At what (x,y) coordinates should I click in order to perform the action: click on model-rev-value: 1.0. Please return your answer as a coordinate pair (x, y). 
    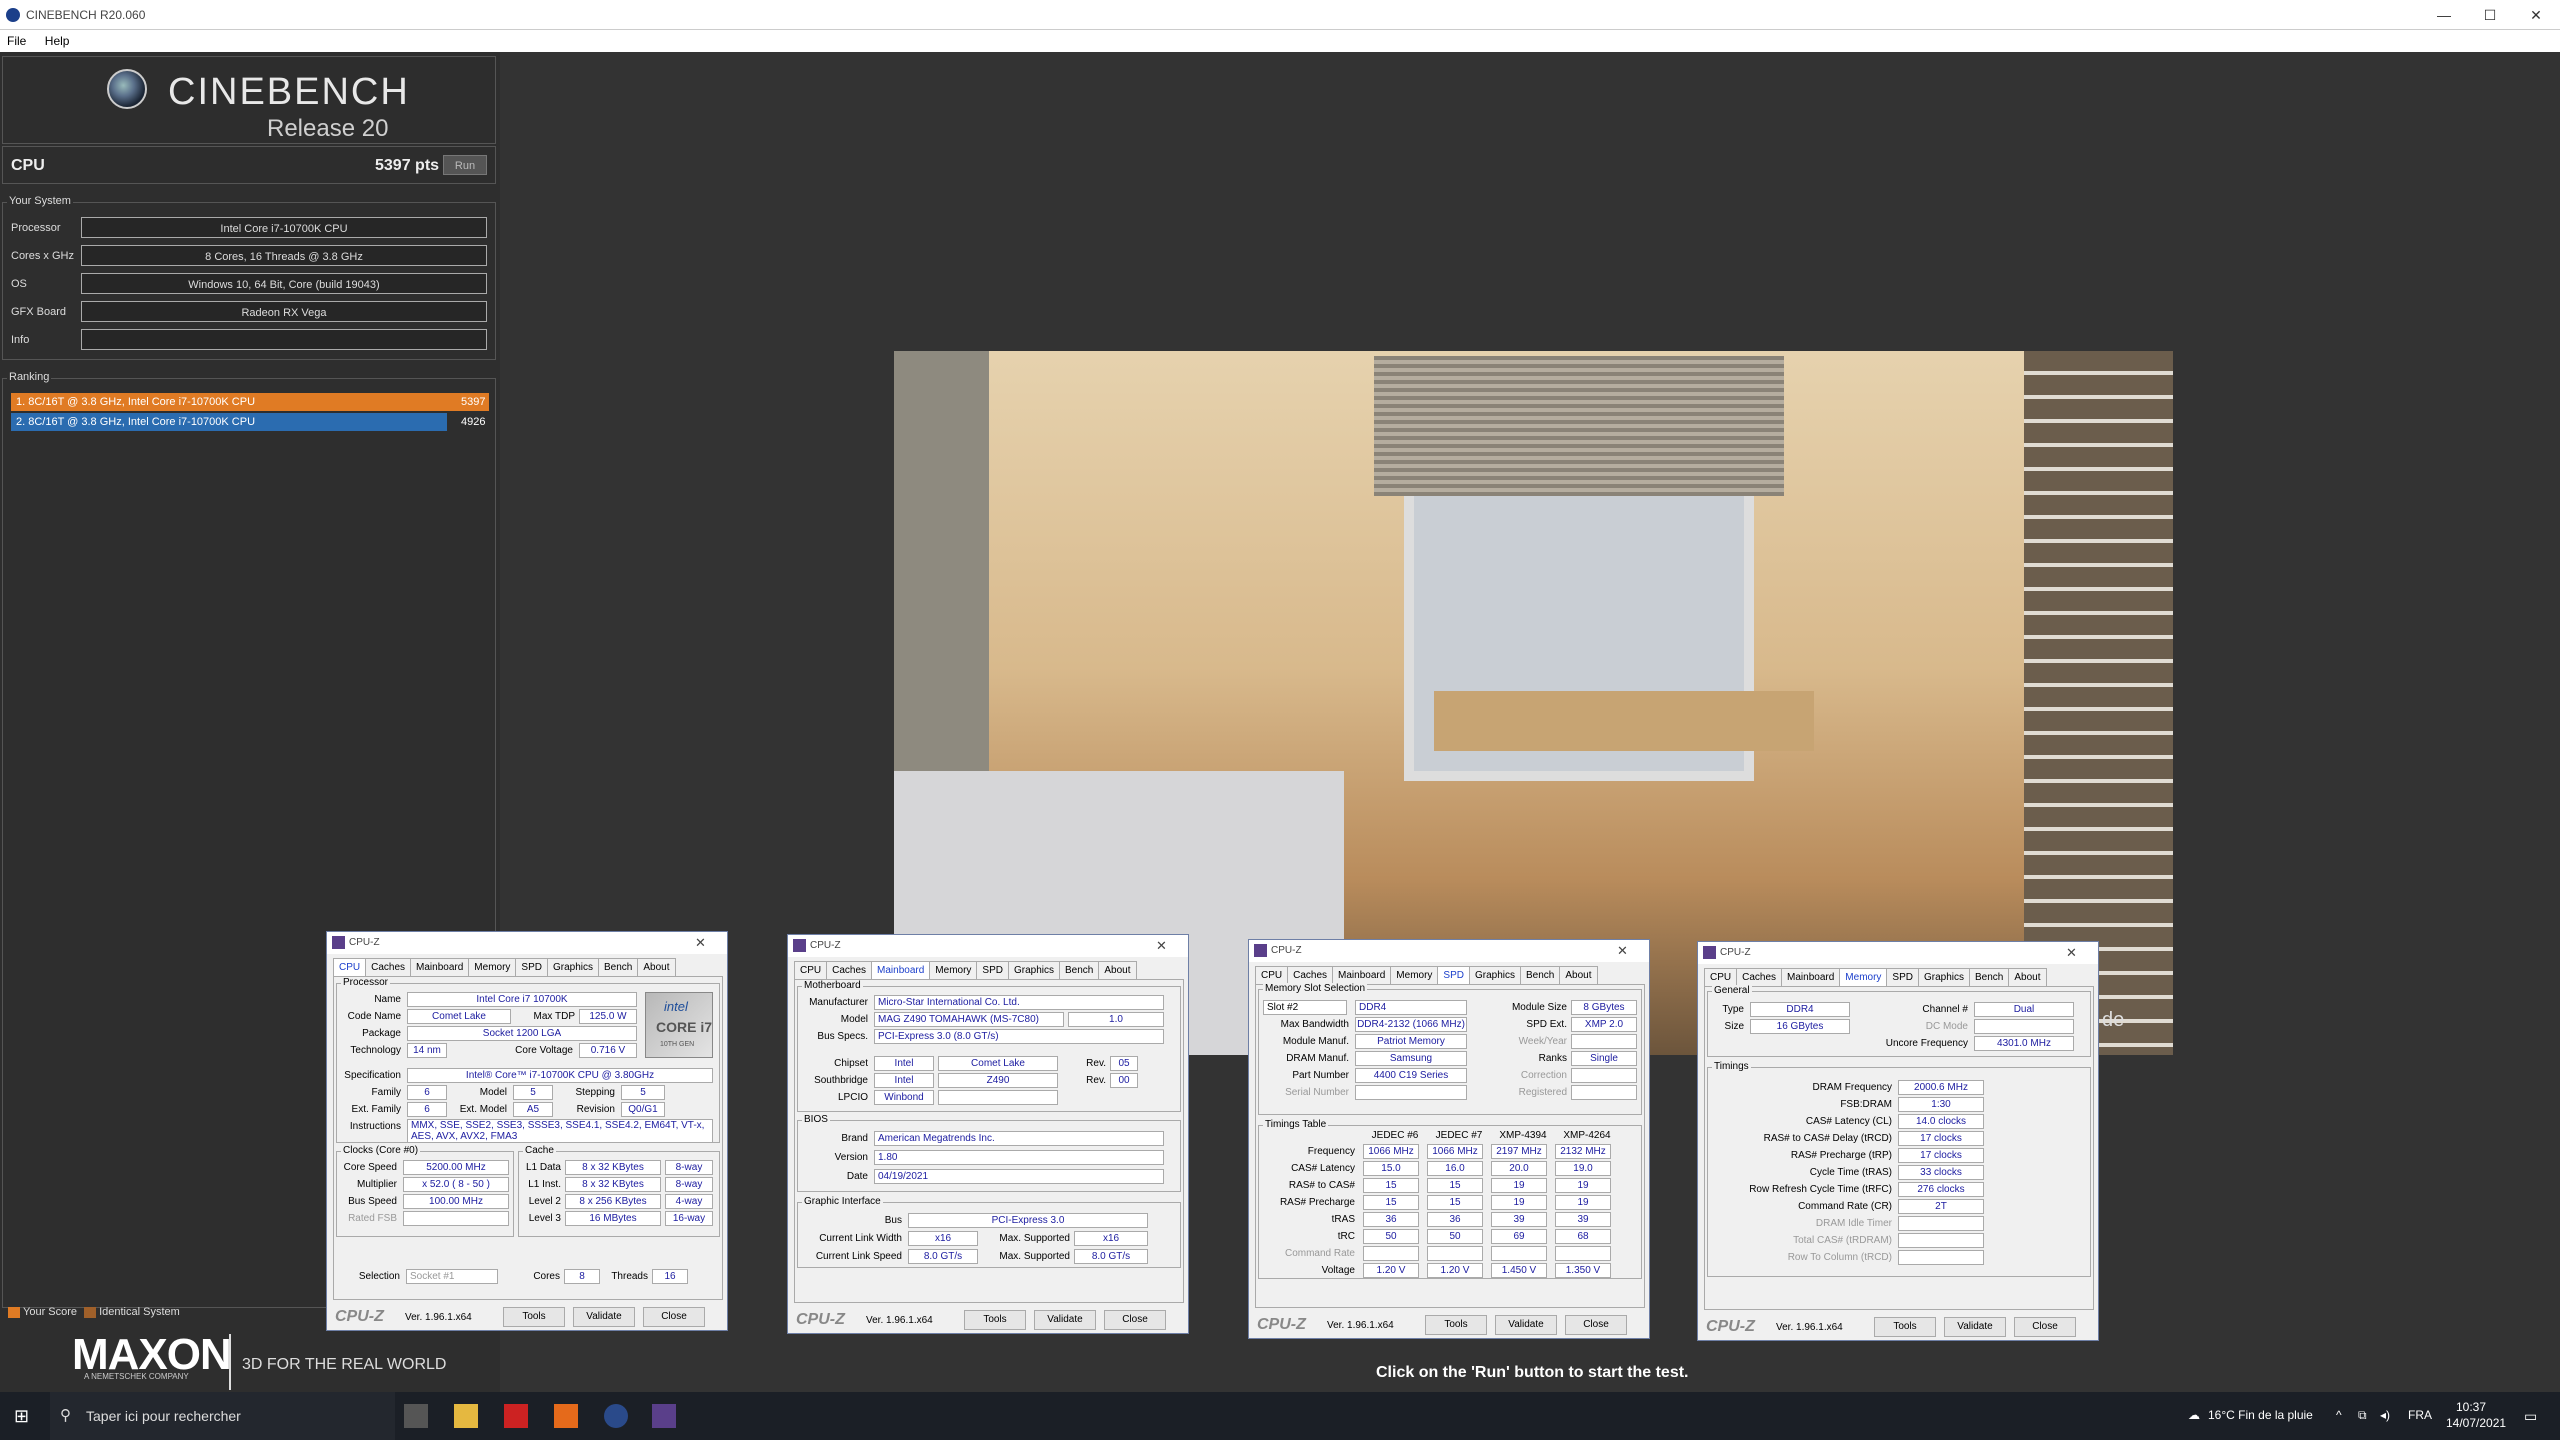
    Looking at the image, I should click on (1116, 1019).